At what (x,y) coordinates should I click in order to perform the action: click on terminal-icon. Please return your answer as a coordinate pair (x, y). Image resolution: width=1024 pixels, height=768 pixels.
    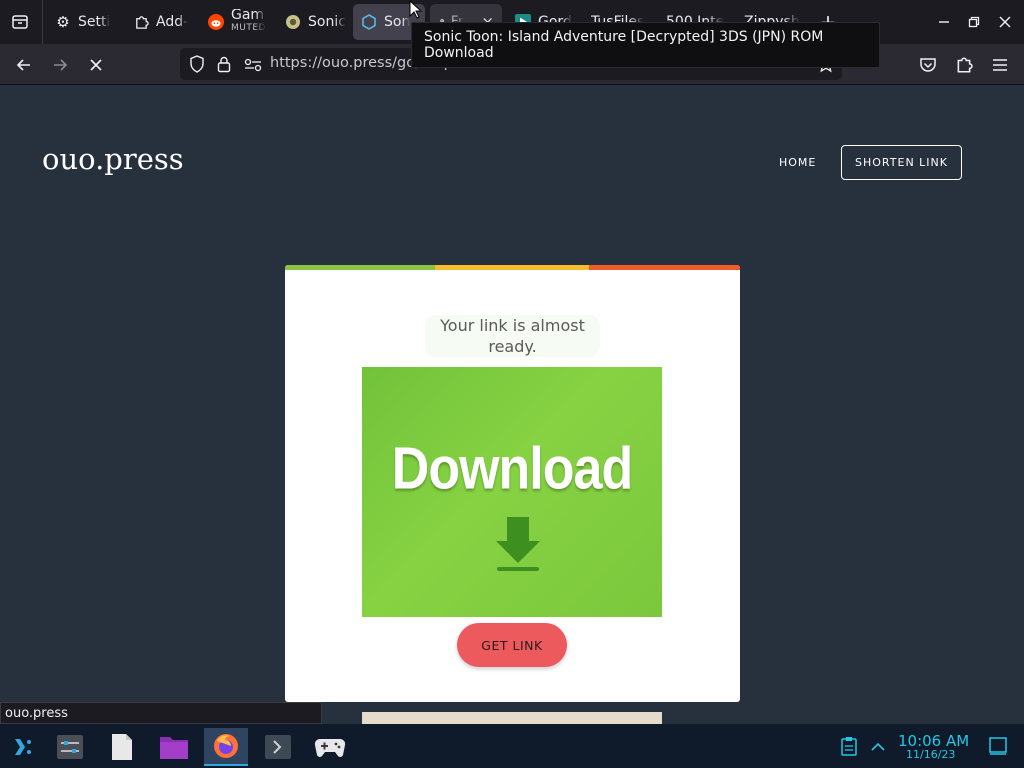
    Looking at the image, I should click on (278, 747).